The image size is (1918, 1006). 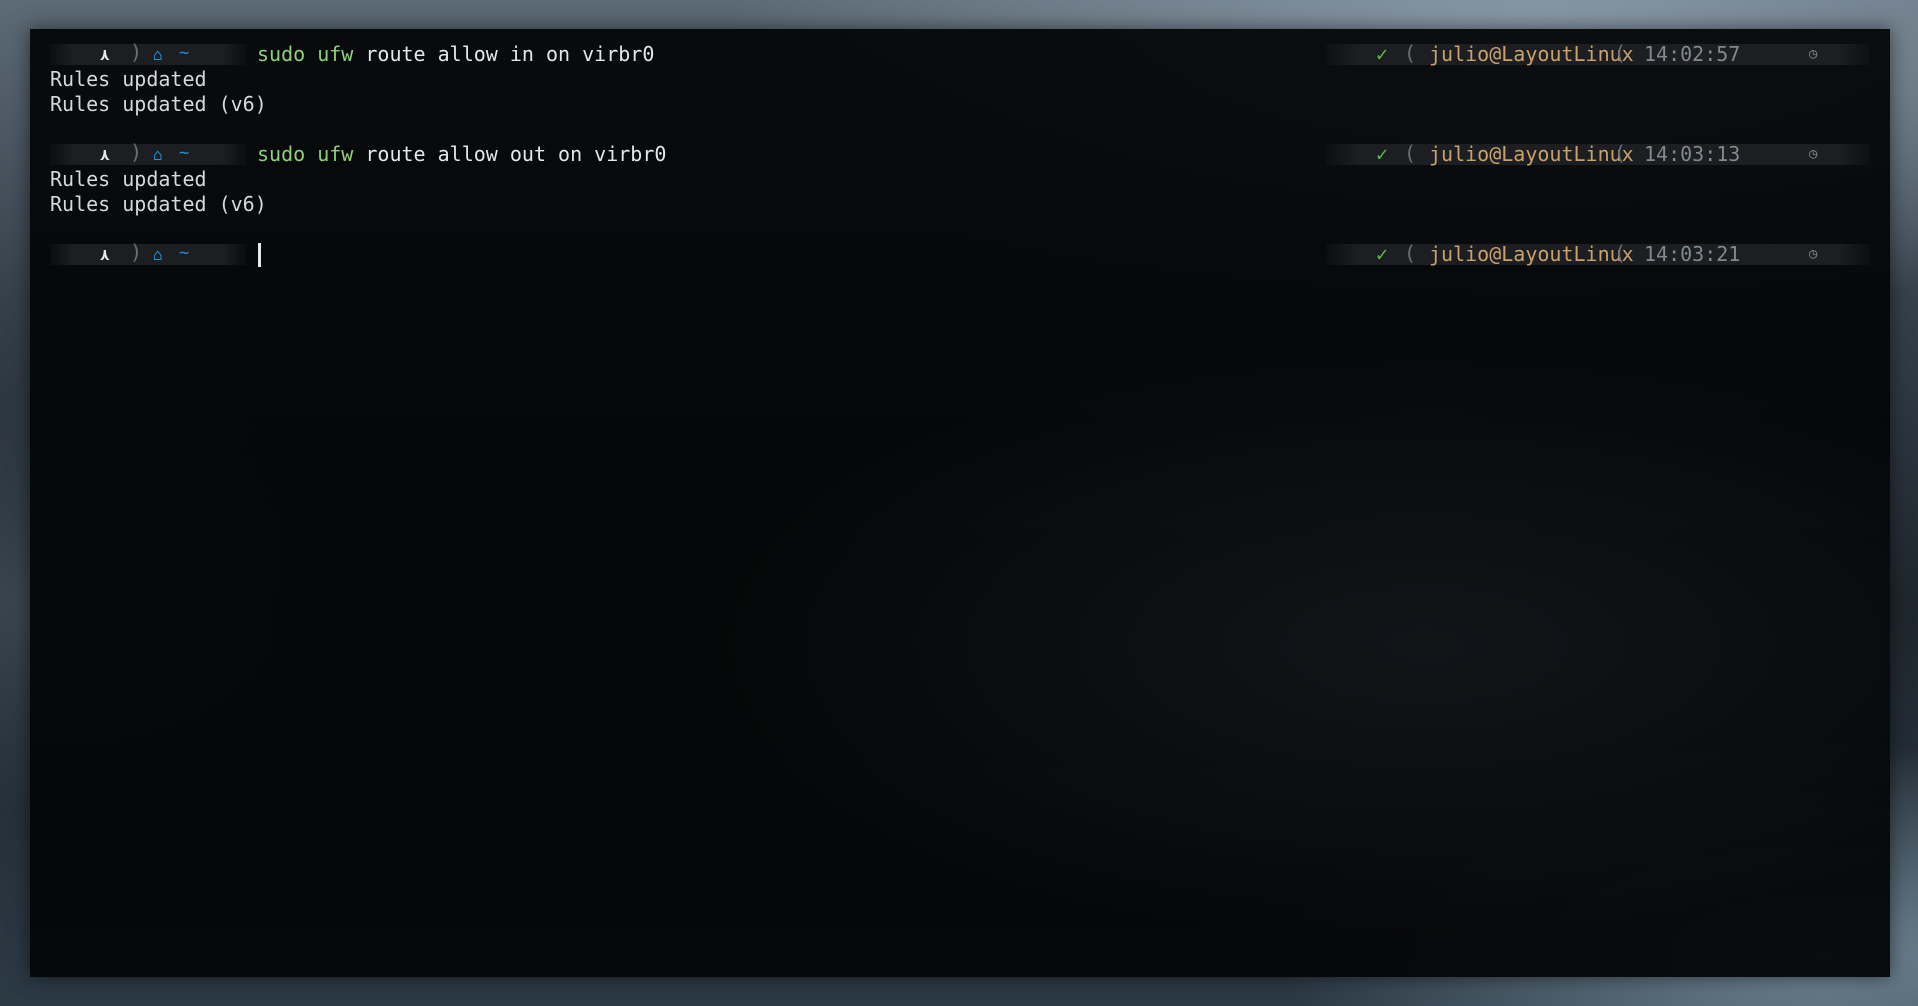 What do you see at coordinates (1692, 154) in the screenshot?
I see `prompt-time: 14:03:13` at bounding box center [1692, 154].